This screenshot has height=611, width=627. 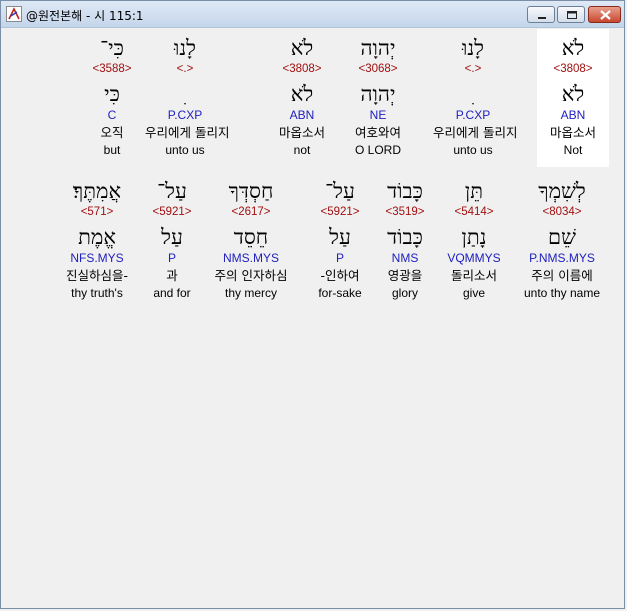 What do you see at coordinates (340, 293) in the screenshot?
I see `english-gloss: for-sake` at bounding box center [340, 293].